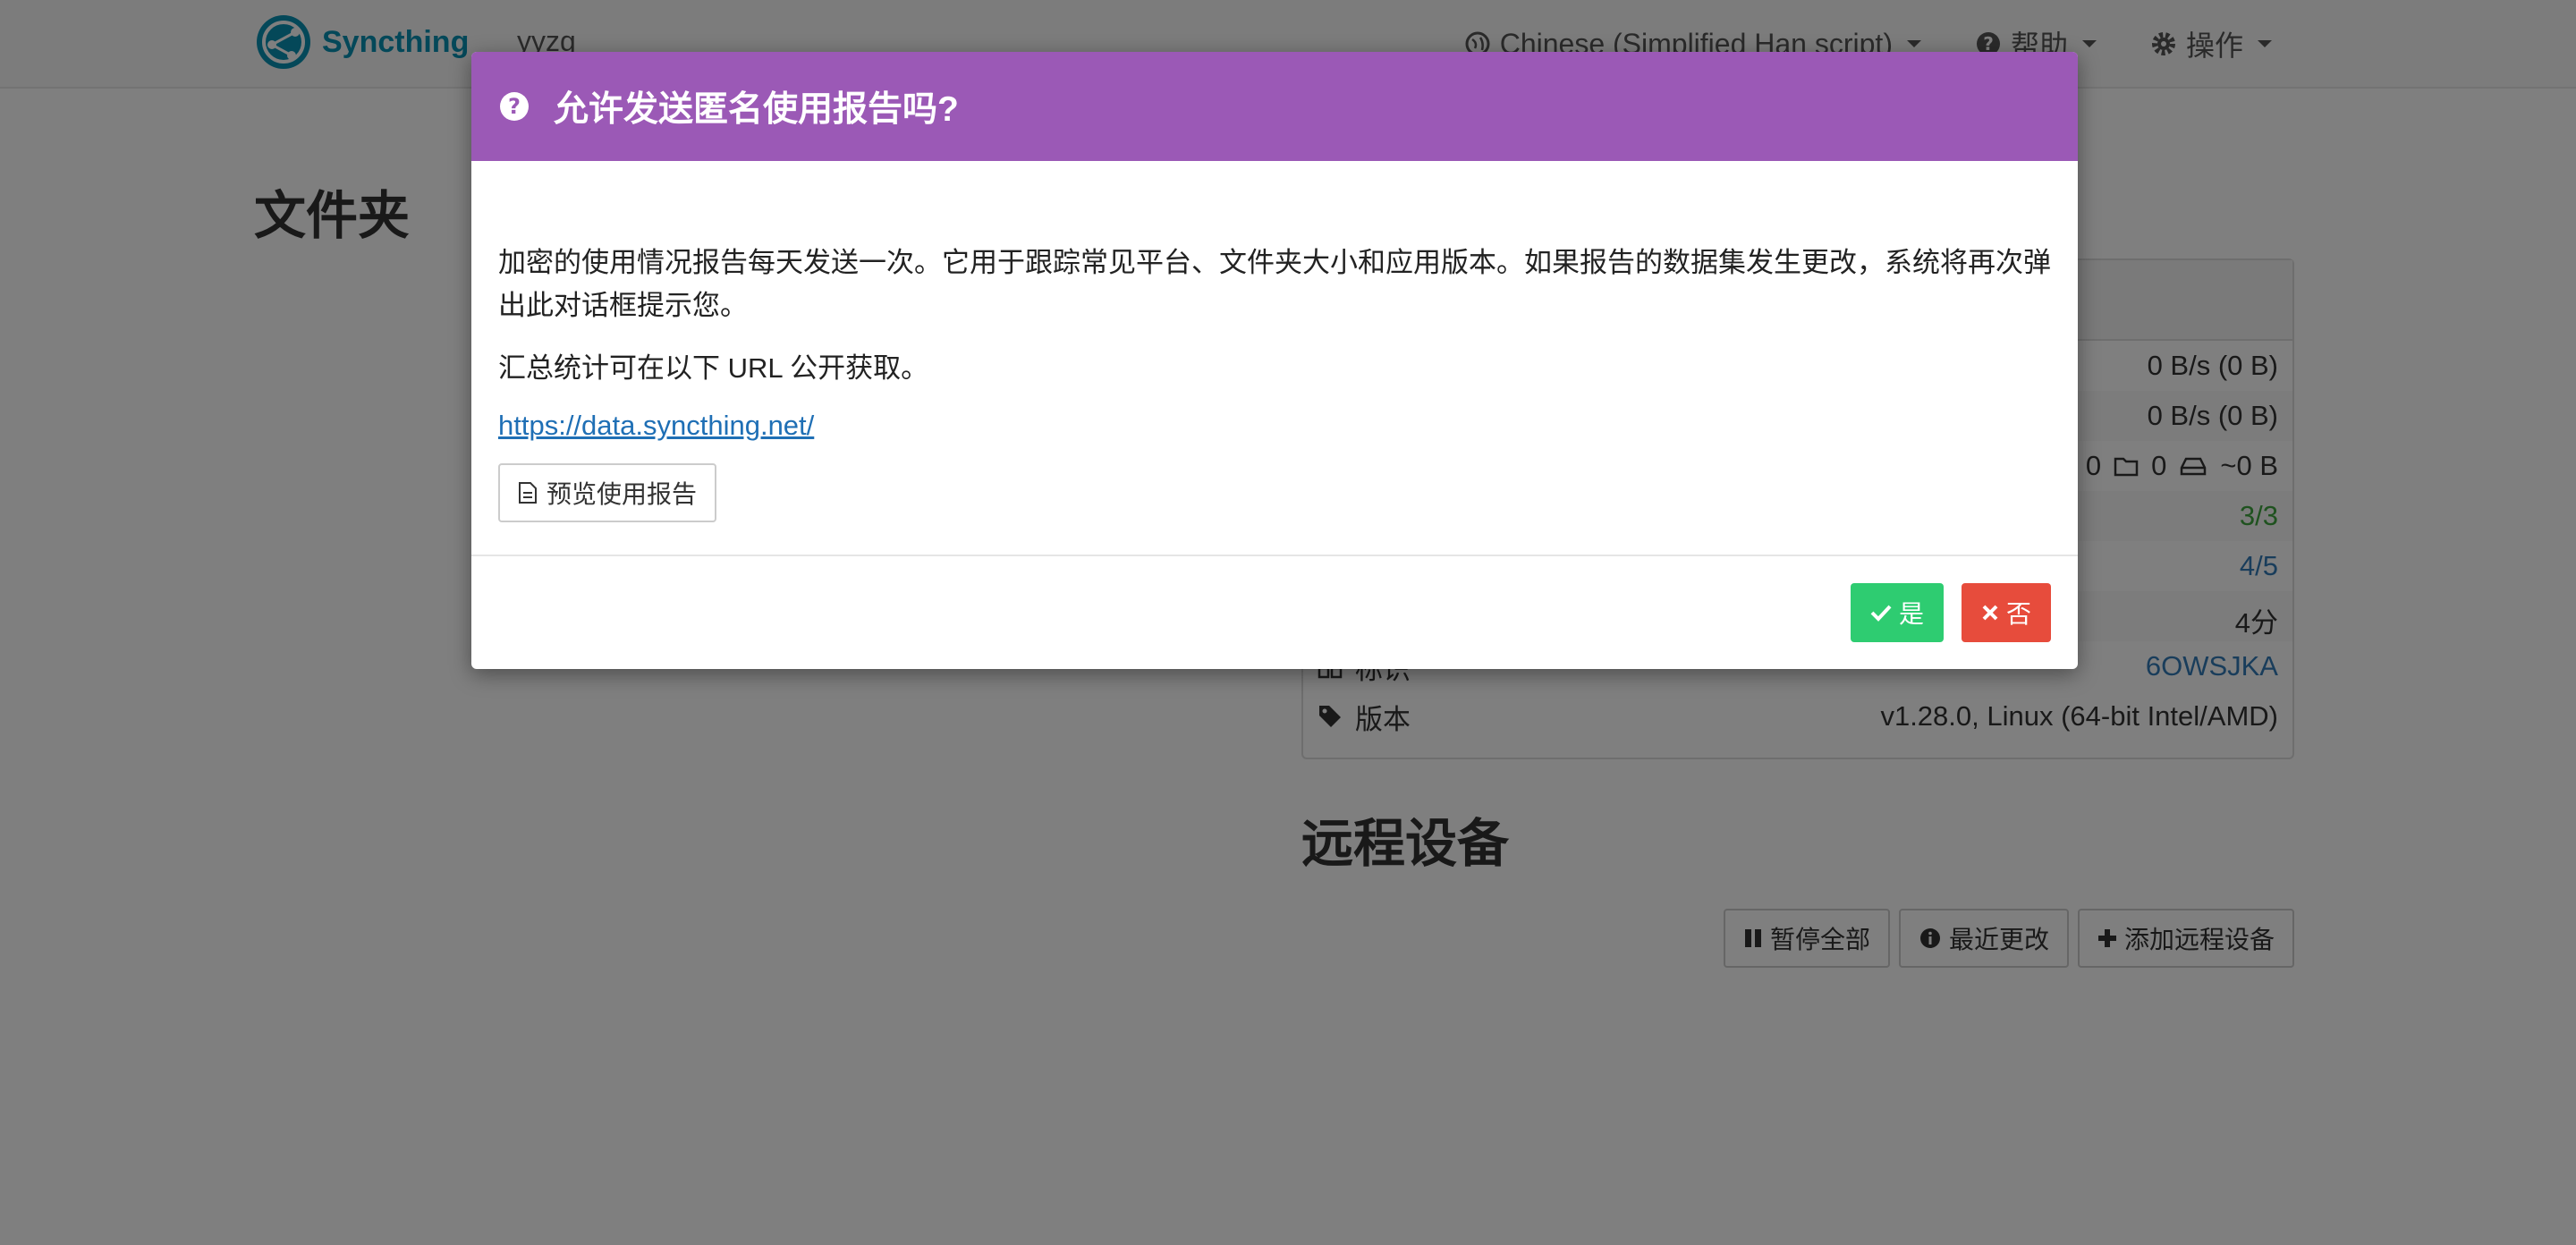  What do you see at coordinates (622, 494) in the screenshot?
I see `preview-report-label: 预览使用报告` at bounding box center [622, 494].